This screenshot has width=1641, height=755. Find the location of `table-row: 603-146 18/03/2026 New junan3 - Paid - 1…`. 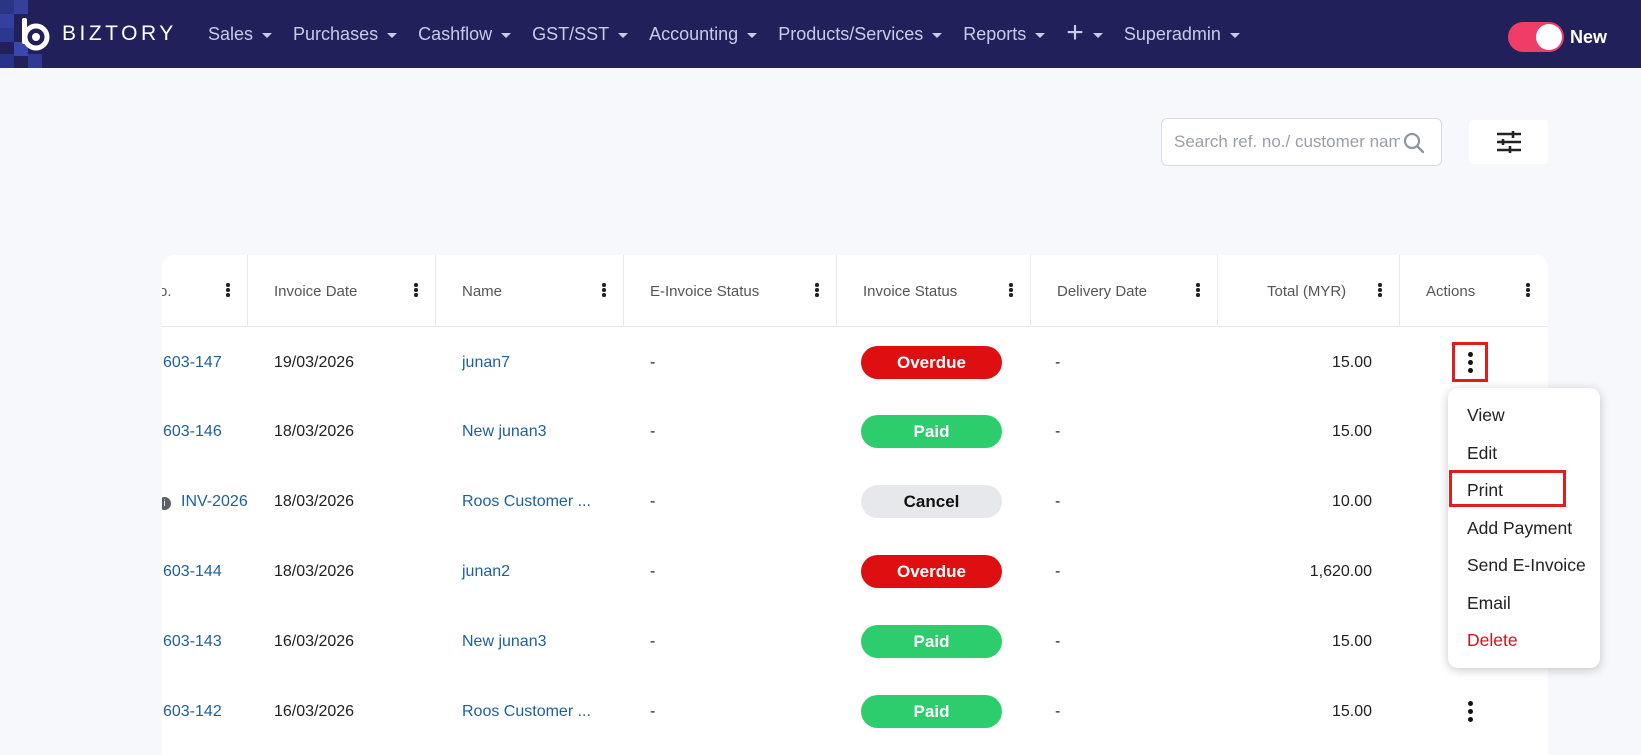

table-row: 603-146 18/03/2026 New junan3 - Paid - 1… is located at coordinates (855, 432).